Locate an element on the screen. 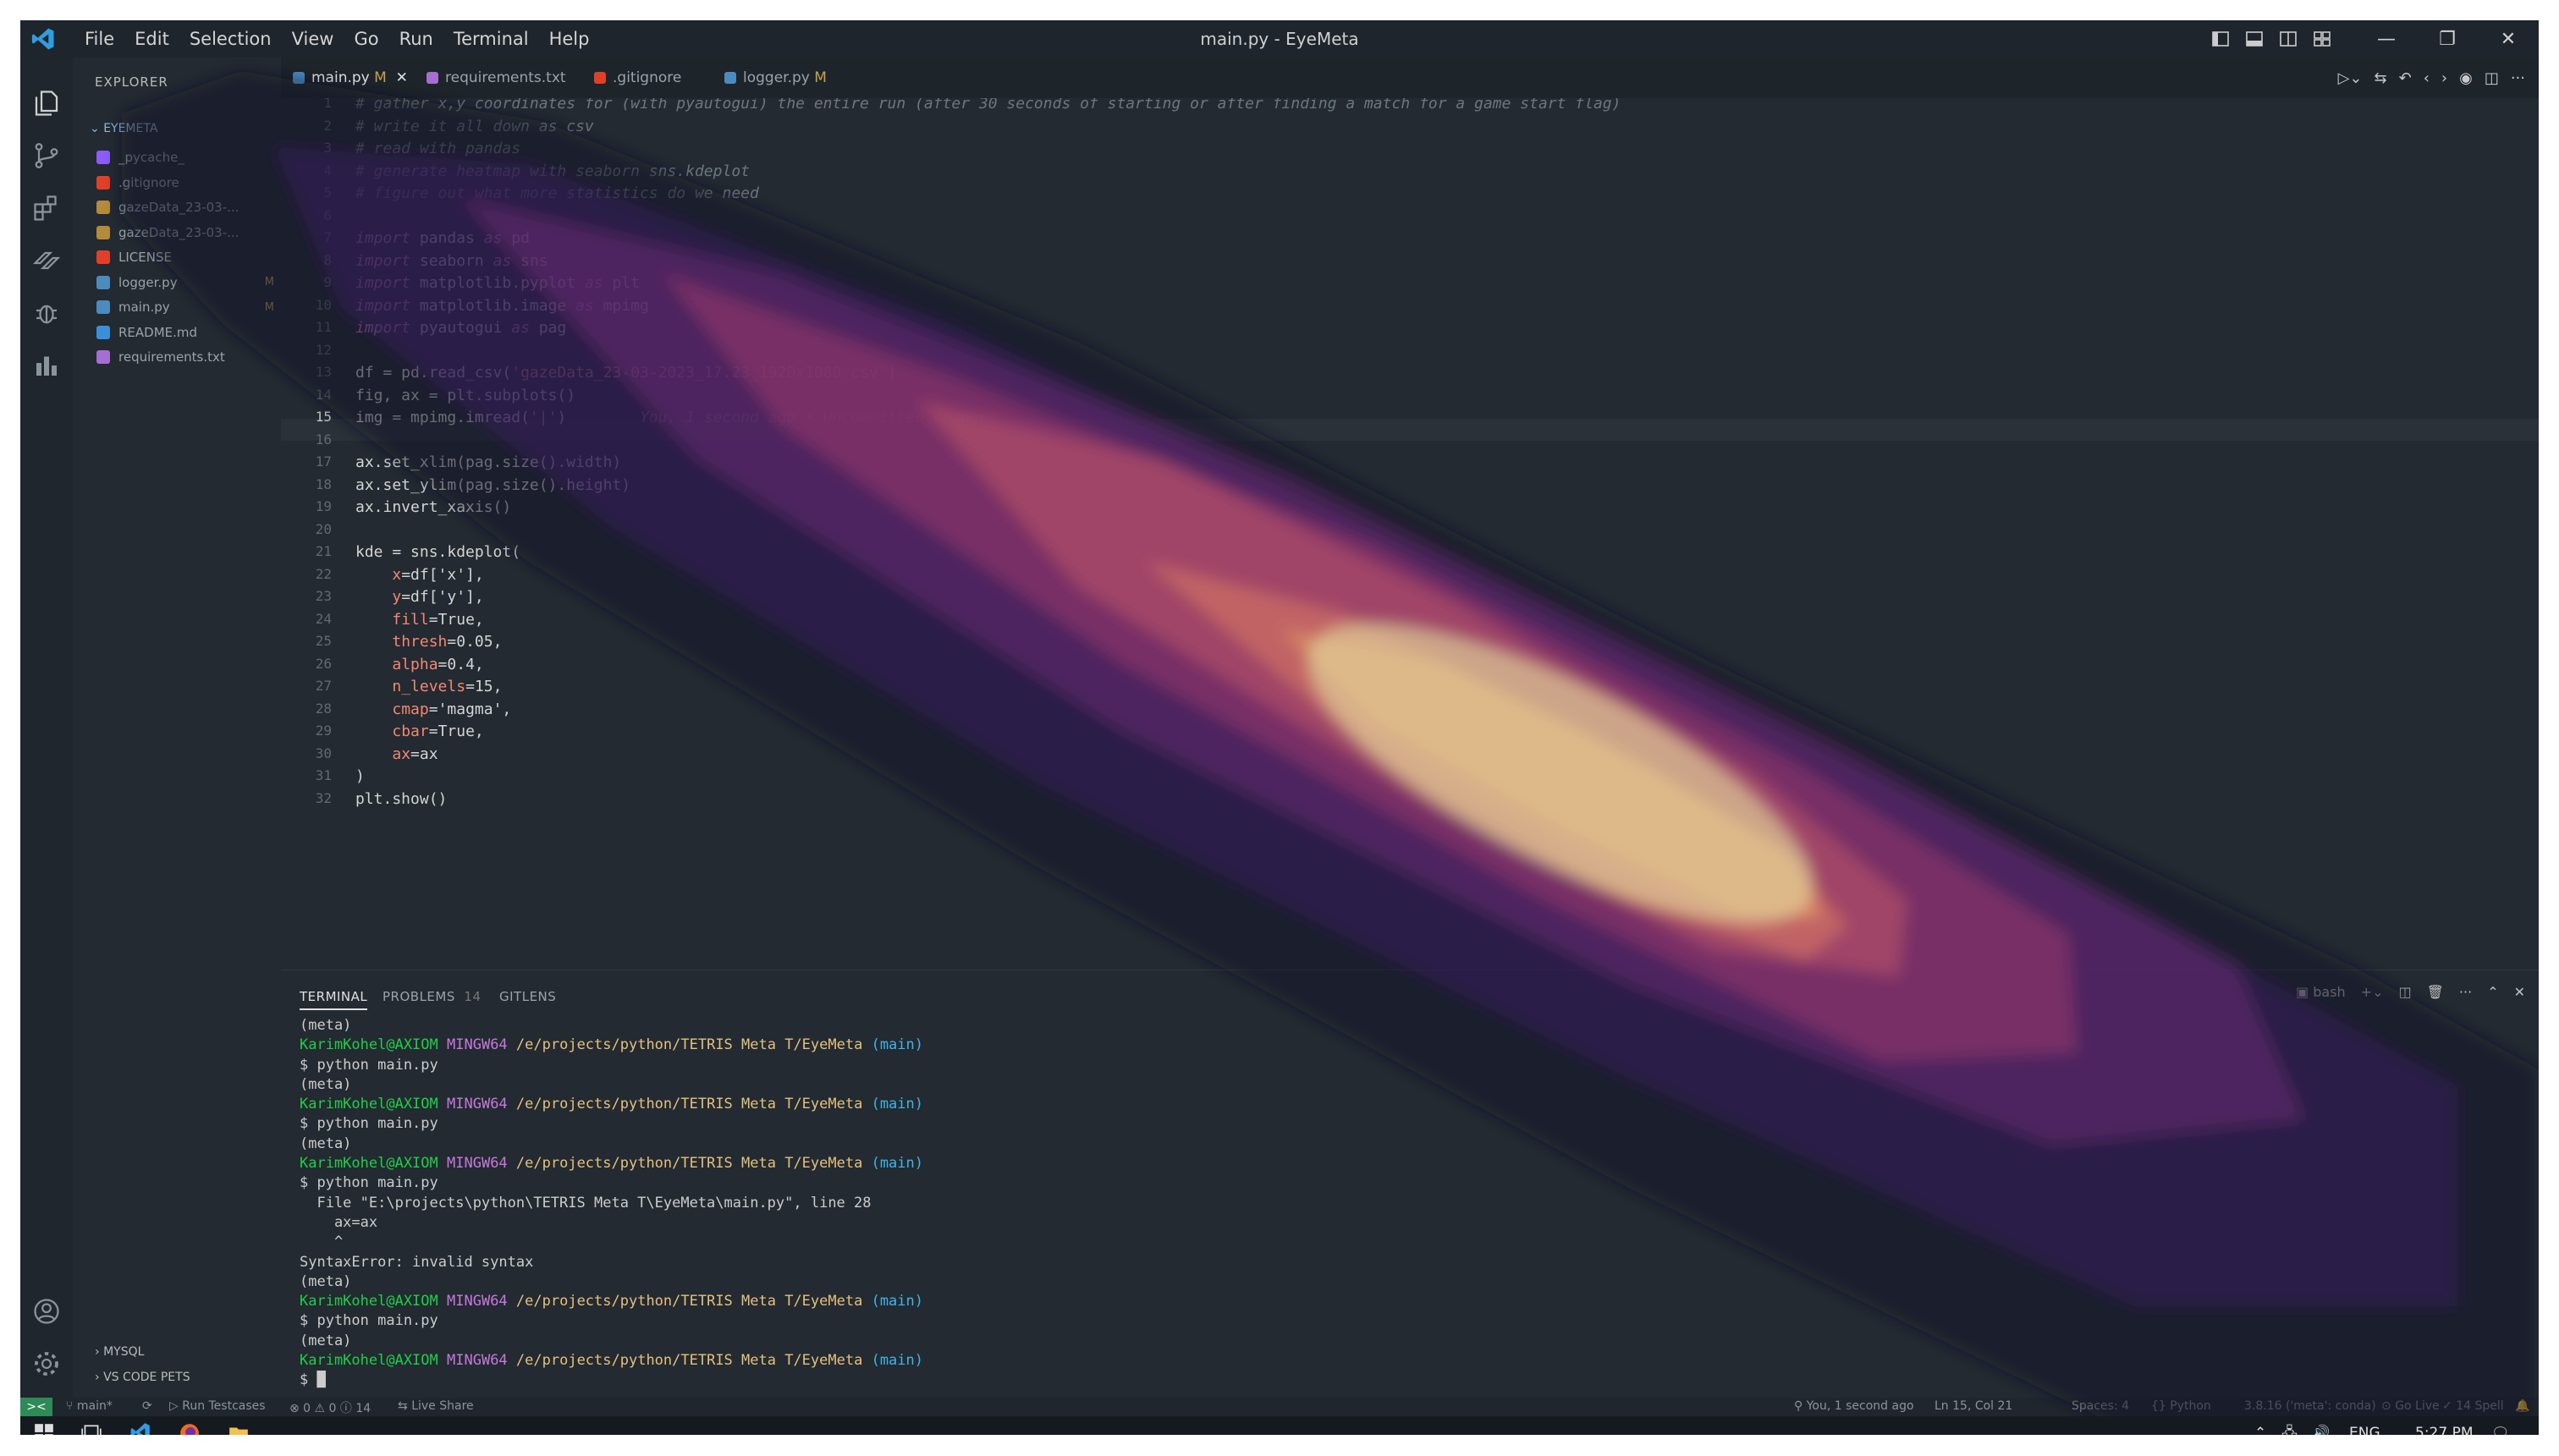  tab-terminal: TERMINAL is located at coordinates (334, 1000).